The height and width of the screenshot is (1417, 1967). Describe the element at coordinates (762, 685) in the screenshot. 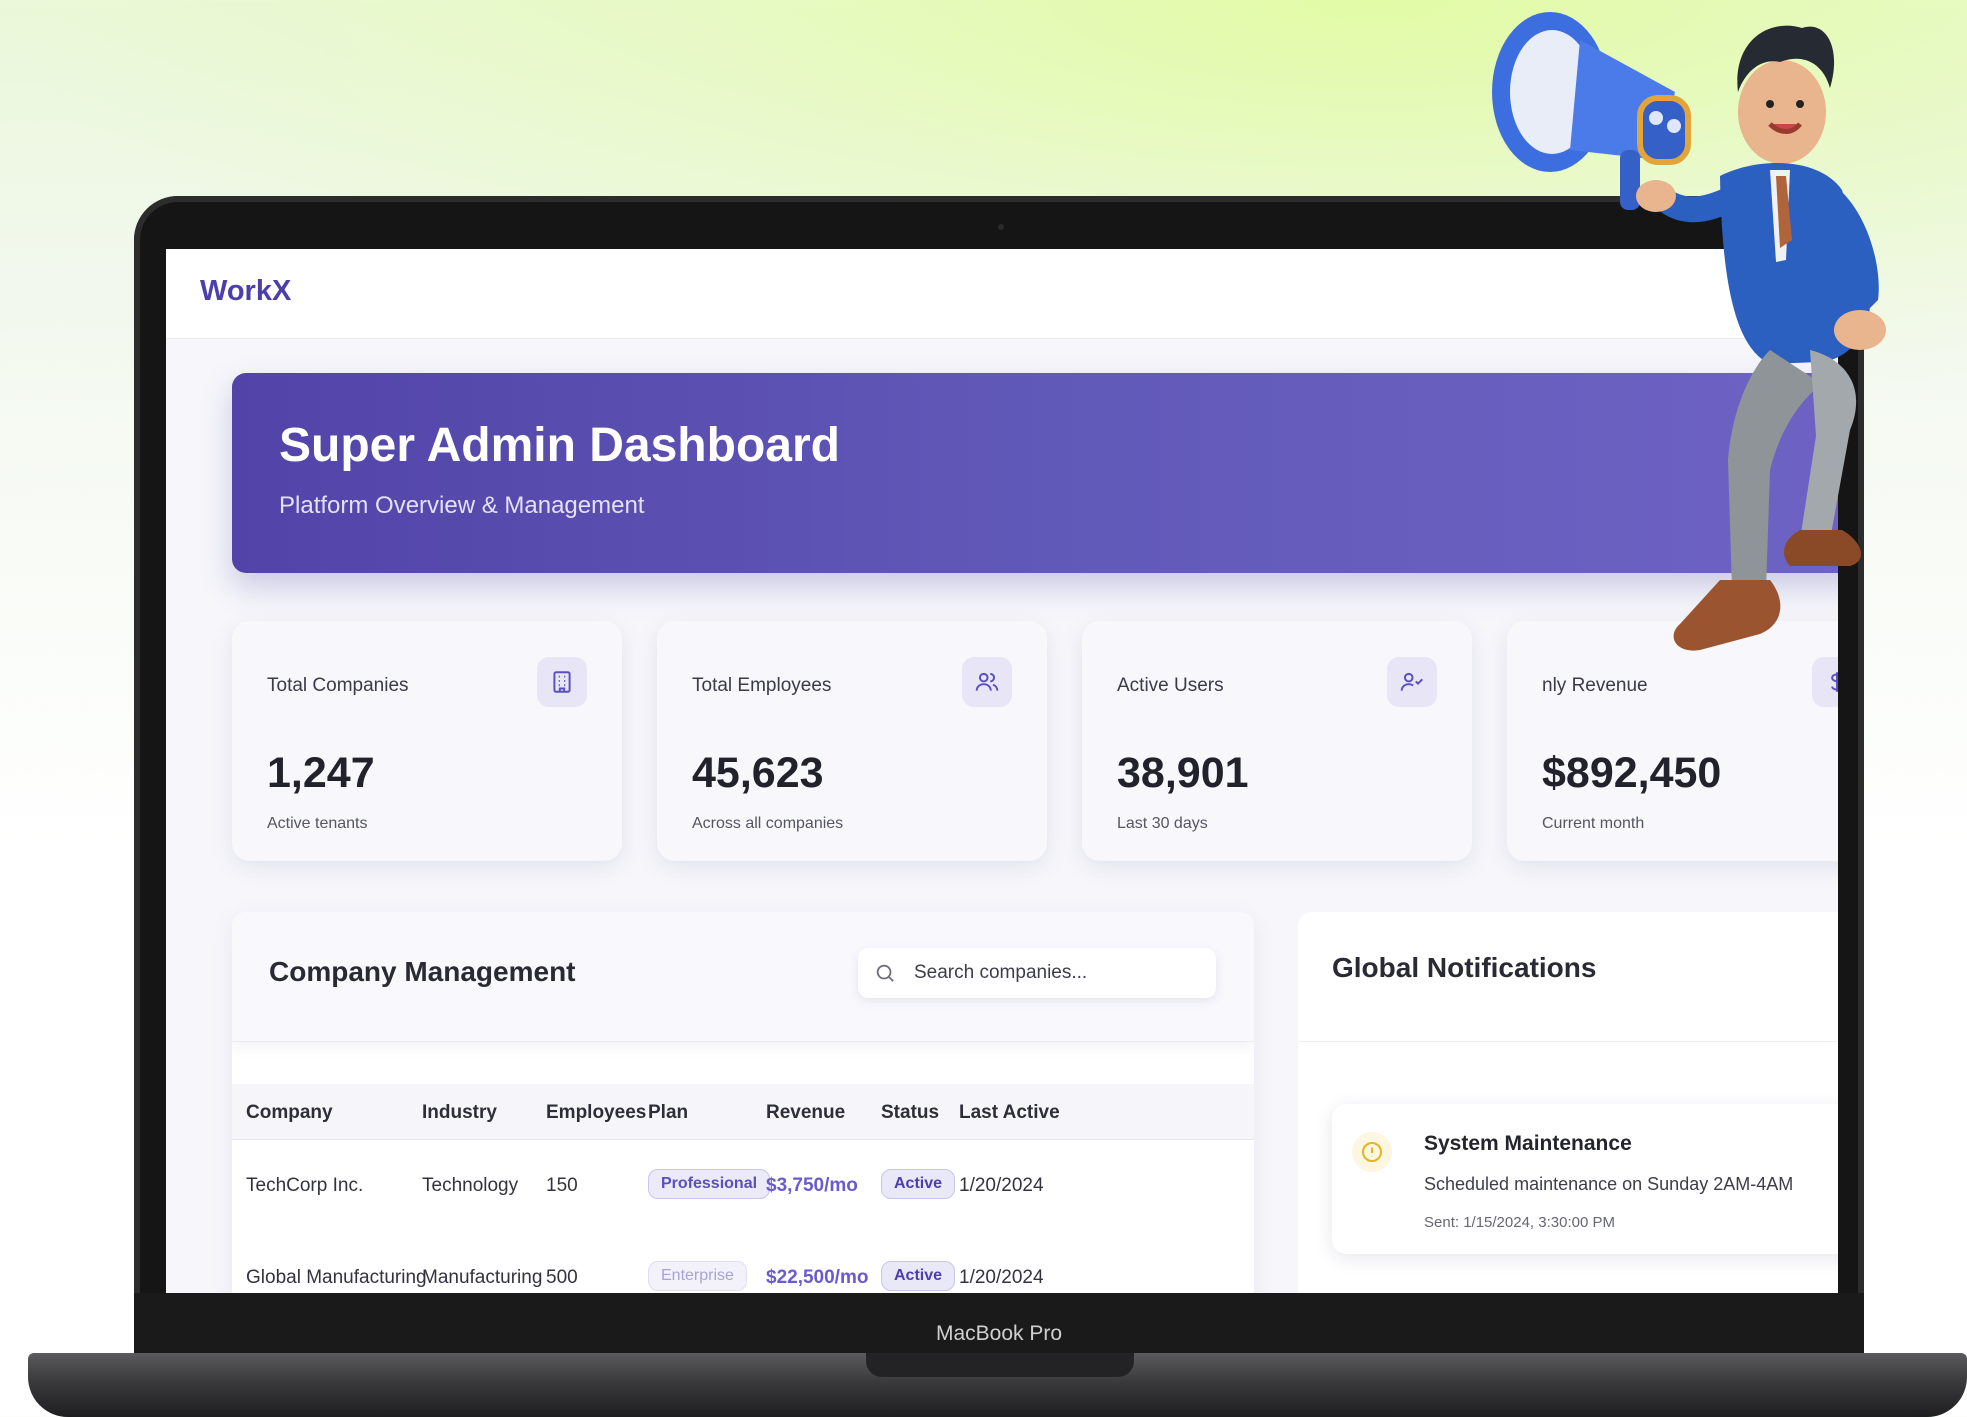

I see `stat-label: Total Employees` at that location.